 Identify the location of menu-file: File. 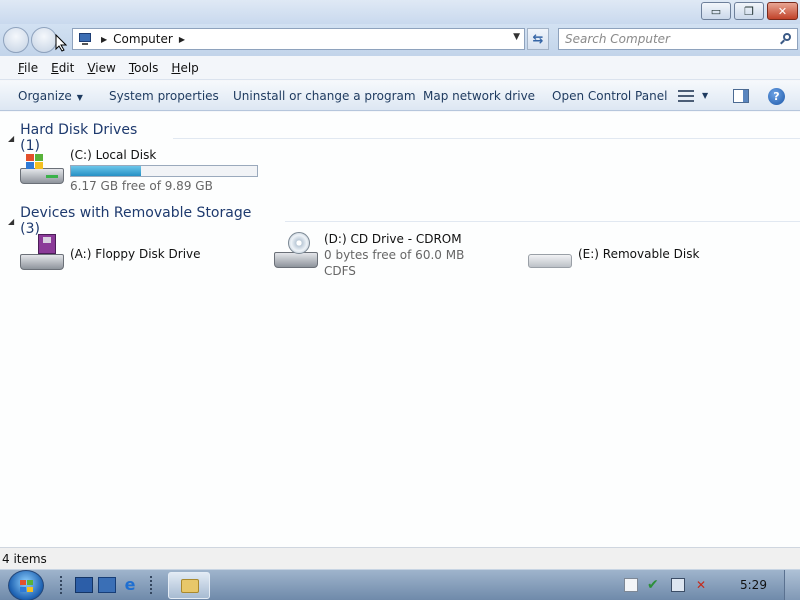
(28, 68).